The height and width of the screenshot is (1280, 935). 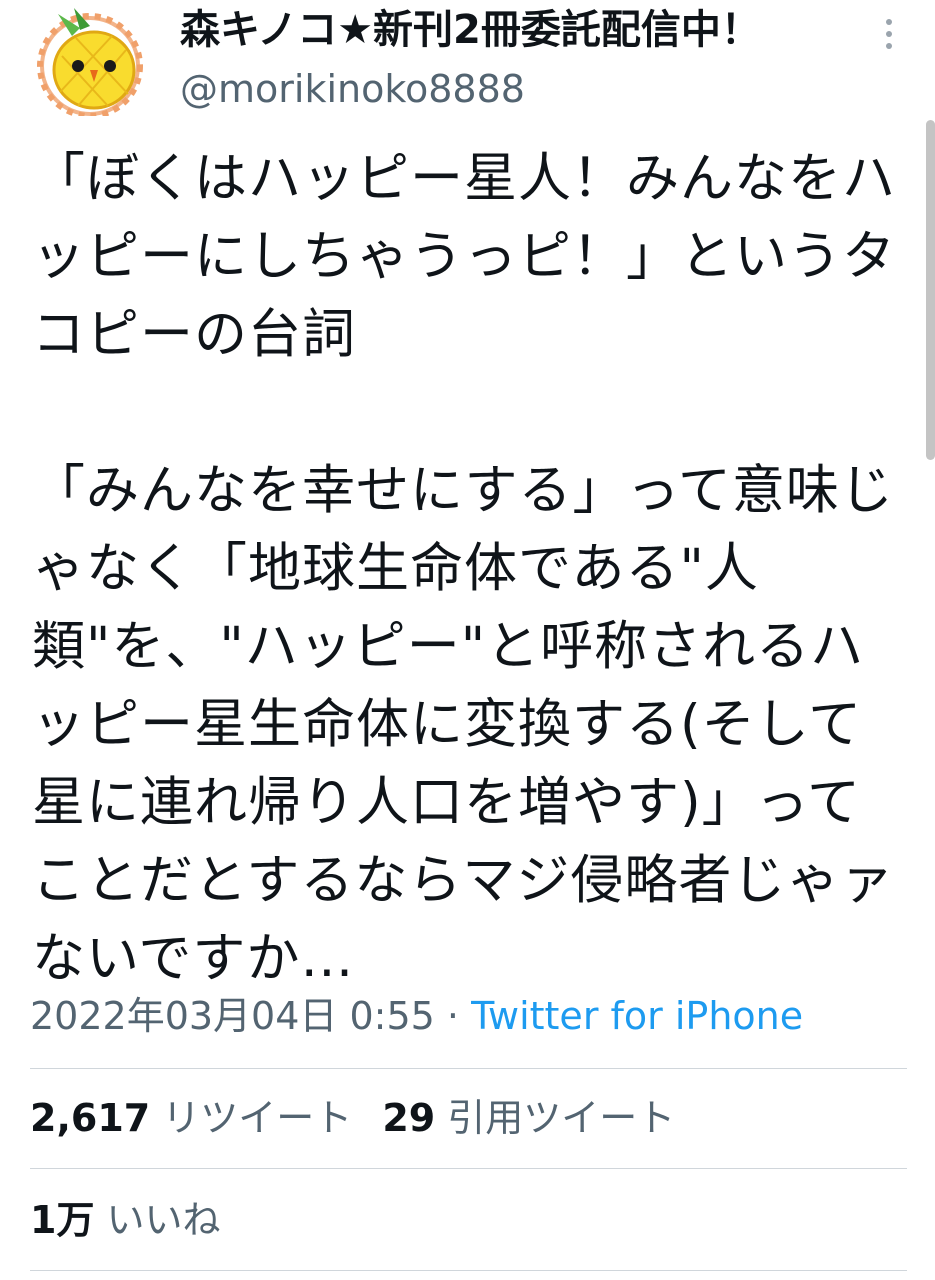 I want to click on more-options-icon, so click(x=889, y=34).